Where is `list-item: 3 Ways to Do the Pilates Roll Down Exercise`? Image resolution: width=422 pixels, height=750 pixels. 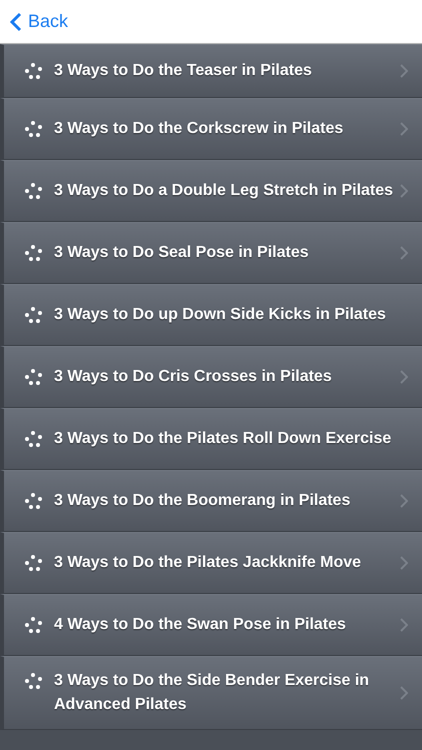 list-item: 3 Ways to Do the Pilates Roll Down Exercise is located at coordinates (211, 439).